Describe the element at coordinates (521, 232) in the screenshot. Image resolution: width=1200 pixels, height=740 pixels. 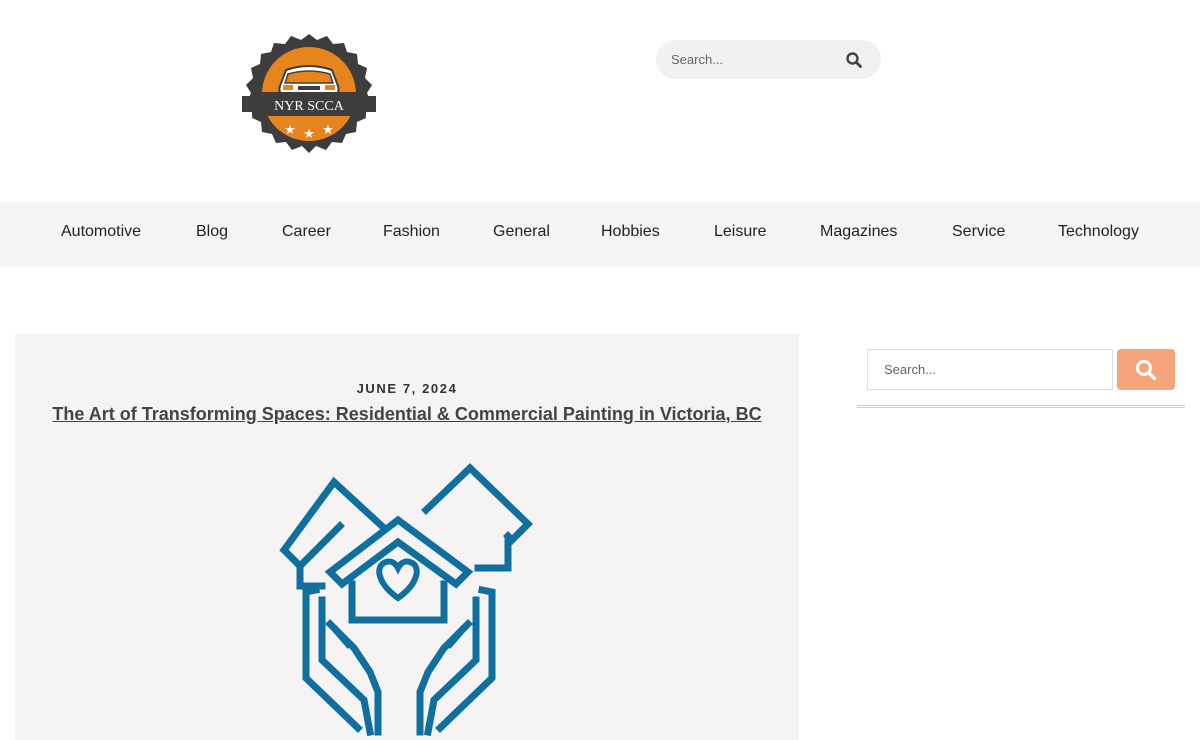
I see `nav-item-general: General` at that location.